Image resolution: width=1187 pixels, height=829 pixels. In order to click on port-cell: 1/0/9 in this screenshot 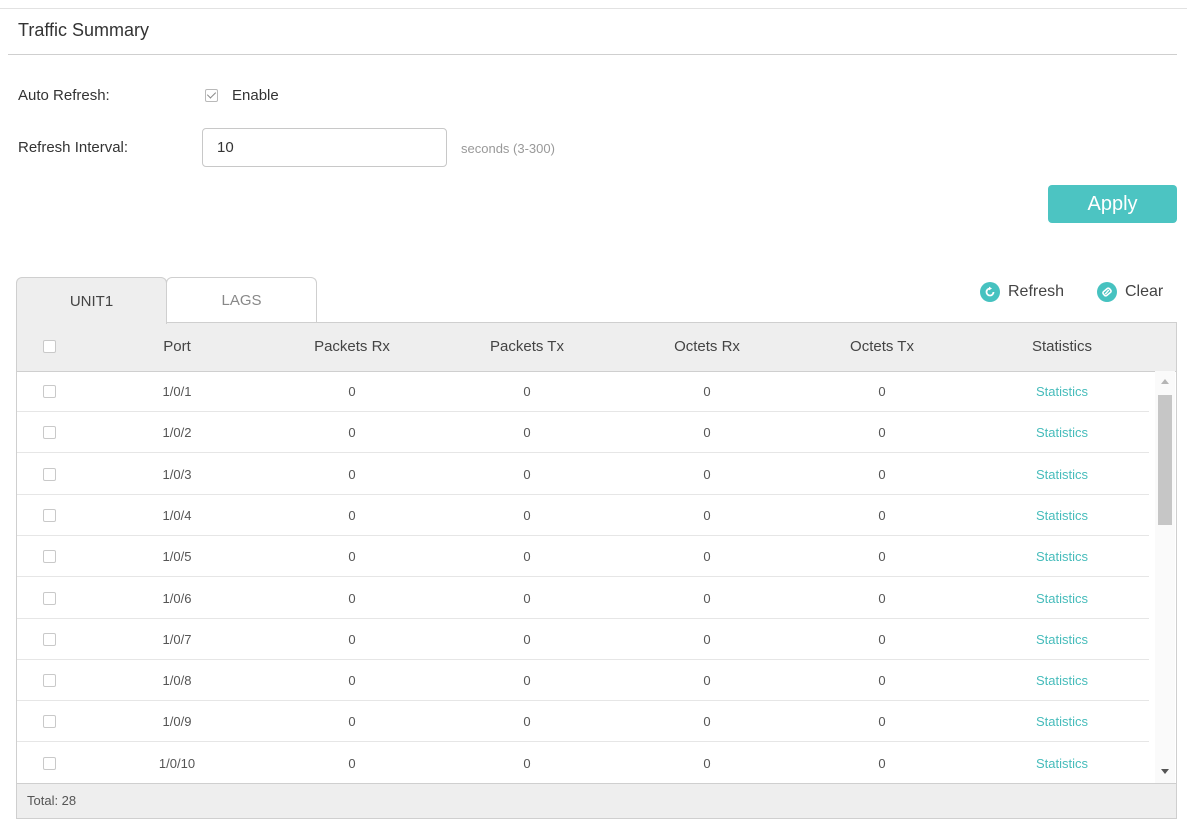, I will do `click(177, 722)`.